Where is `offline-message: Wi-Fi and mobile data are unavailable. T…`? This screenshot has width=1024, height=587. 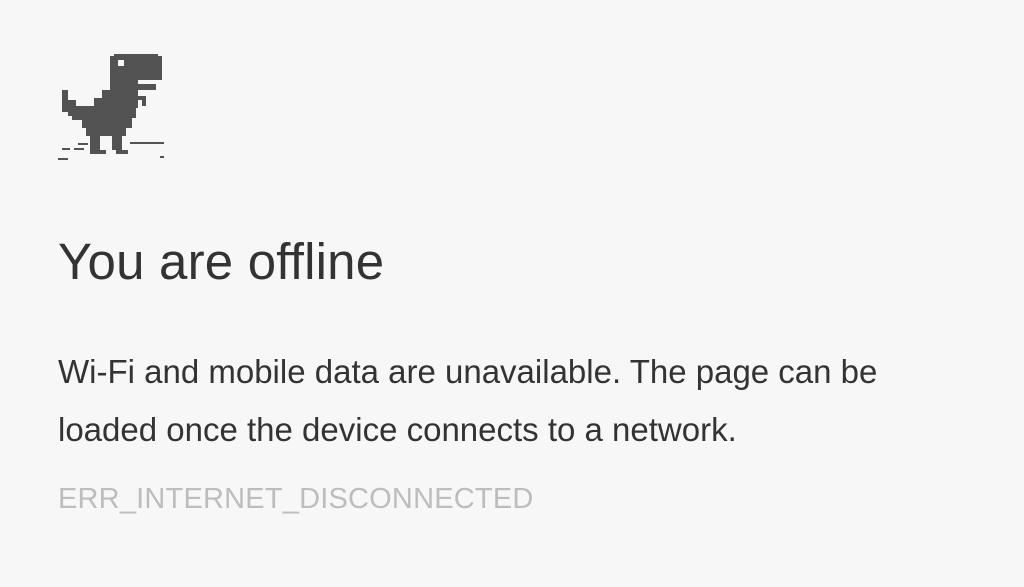 offline-message: Wi-Fi and mobile data are unavailable. T… is located at coordinates (468, 400).